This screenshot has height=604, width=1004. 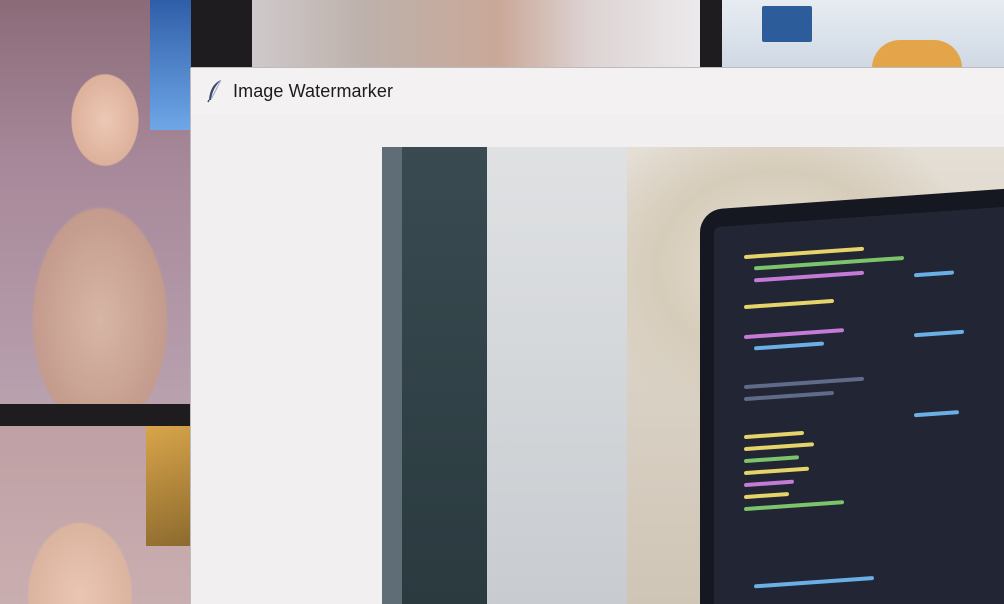 I want to click on window-title: Image Watermarker, so click(x=313, y=90).